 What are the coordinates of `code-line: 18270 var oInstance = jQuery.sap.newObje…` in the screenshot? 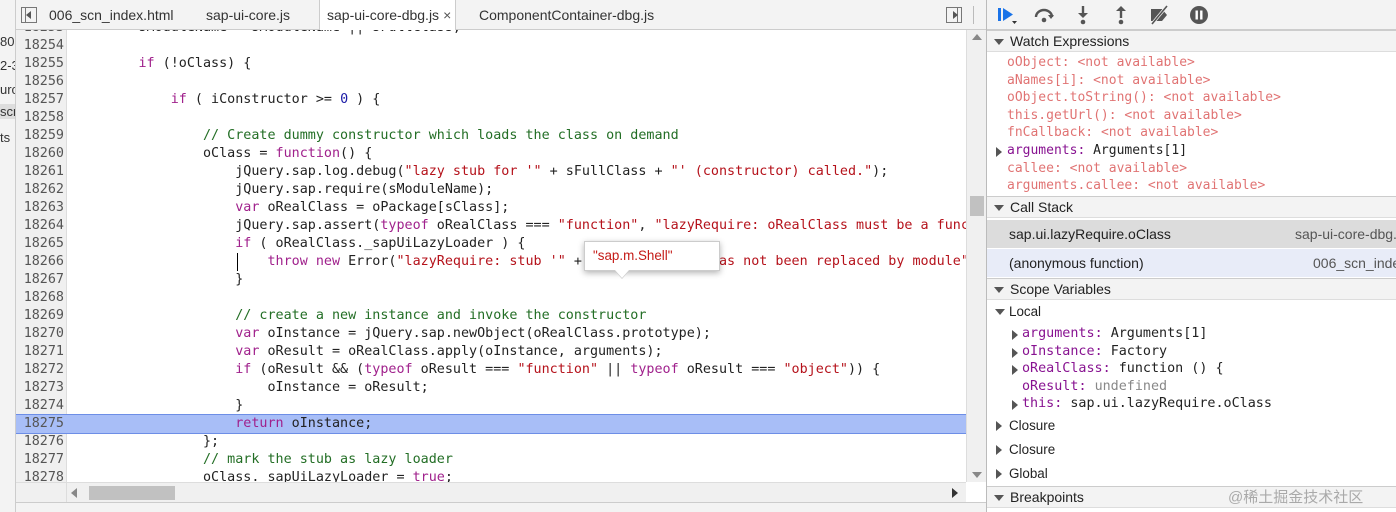 It's located at (491, 334).